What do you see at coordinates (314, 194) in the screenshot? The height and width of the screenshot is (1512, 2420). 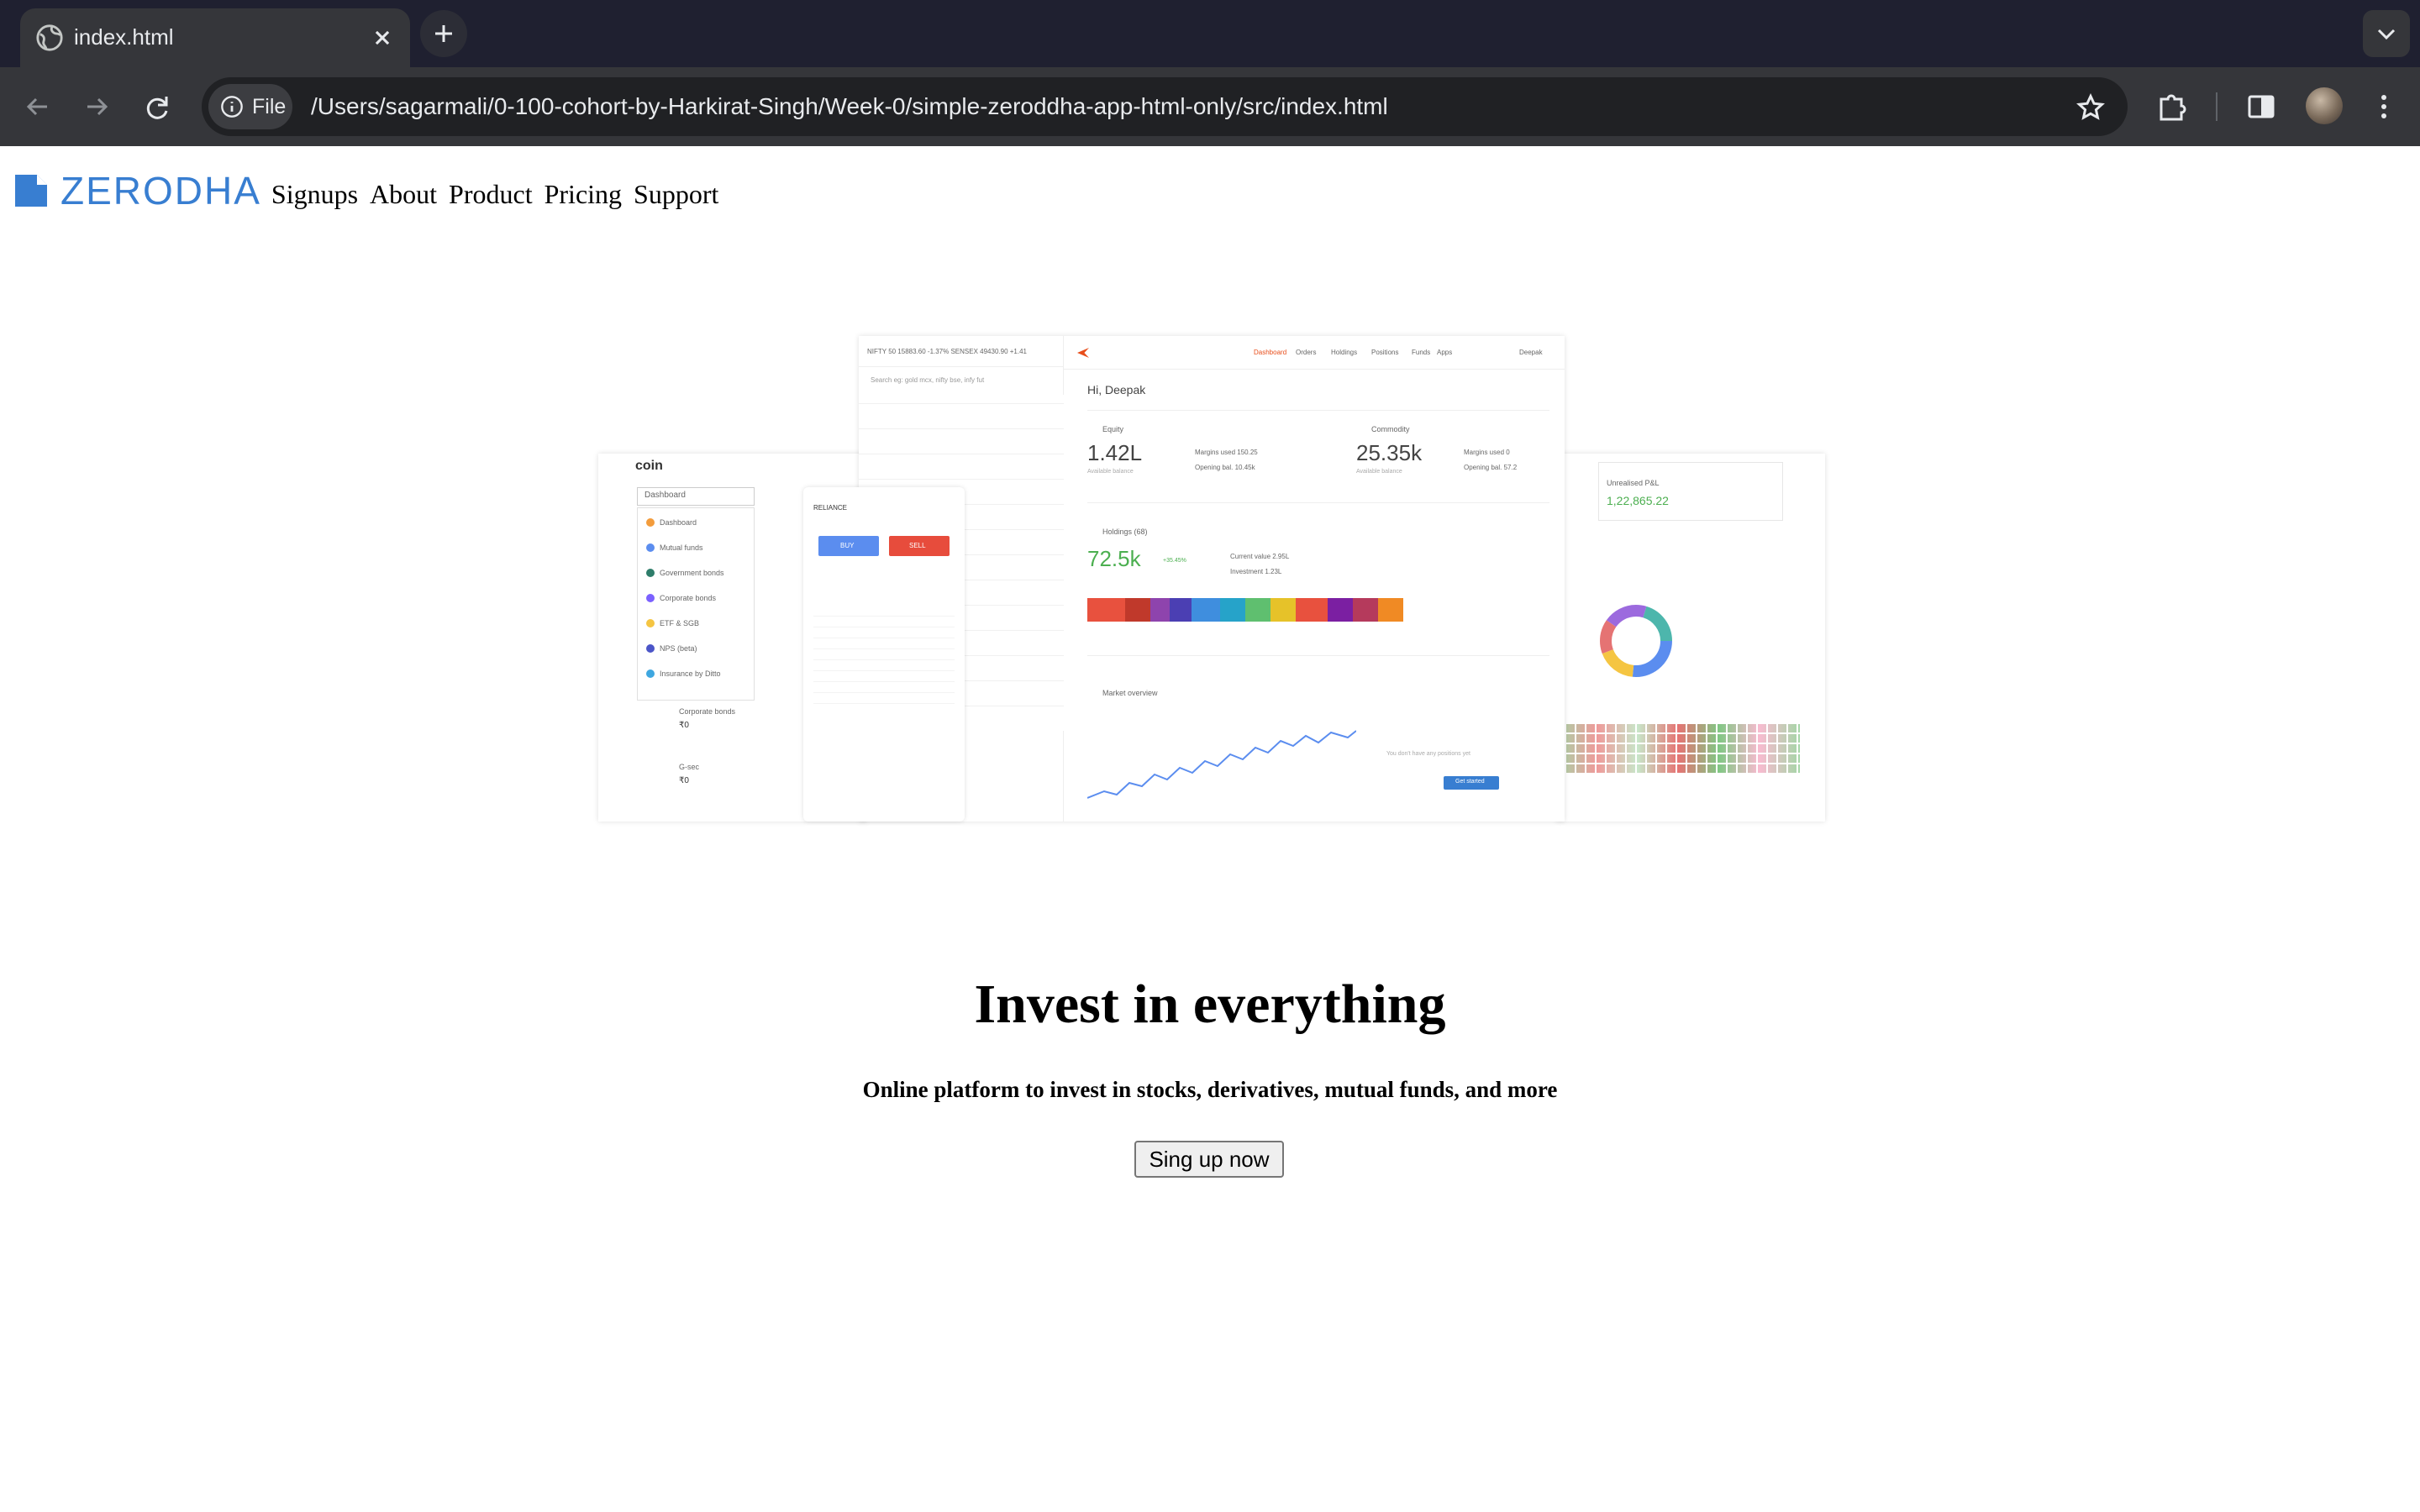 I see `nav-link-signups: Signups` at bounding box center [314, 194].